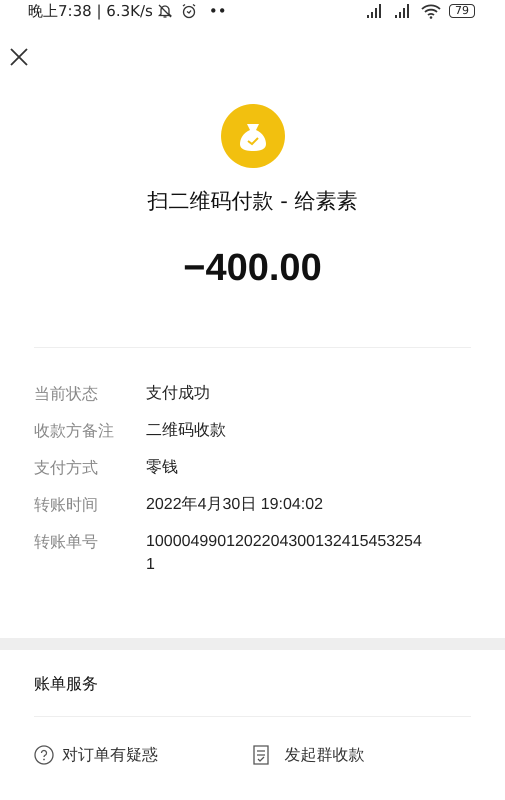  I want to click on detail-value: 零钱, so click(162, 468).